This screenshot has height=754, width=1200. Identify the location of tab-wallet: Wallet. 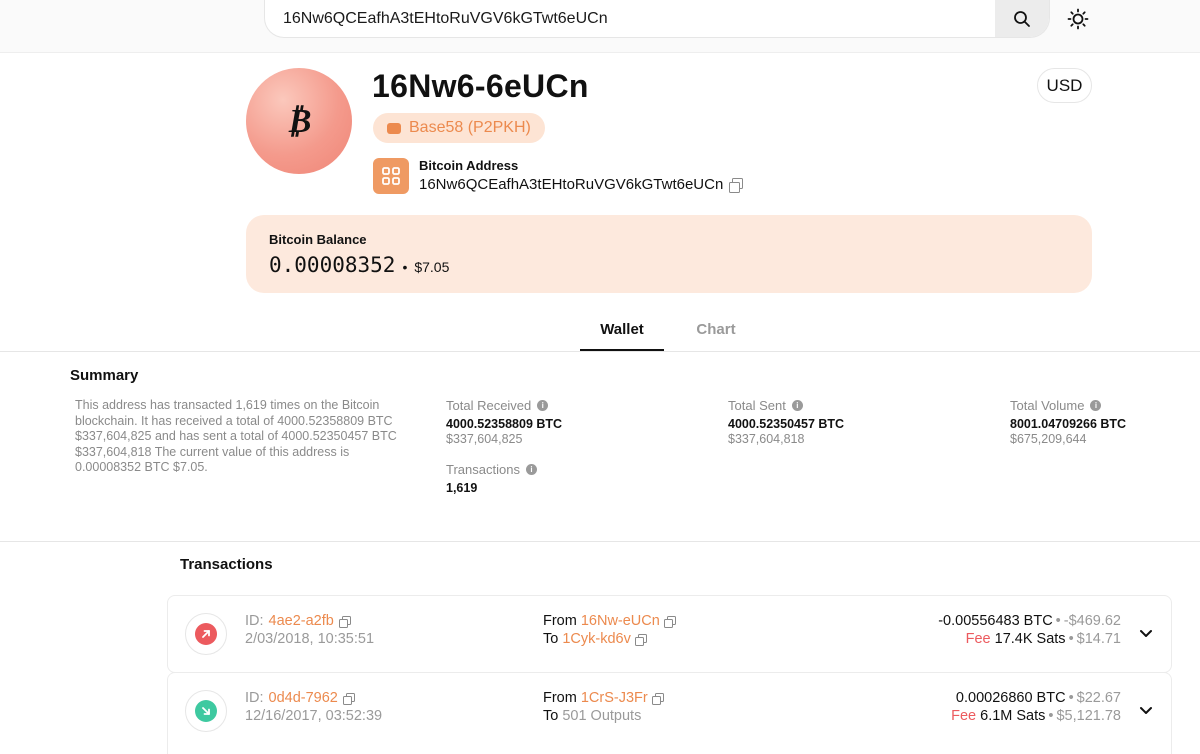
(622, 329).